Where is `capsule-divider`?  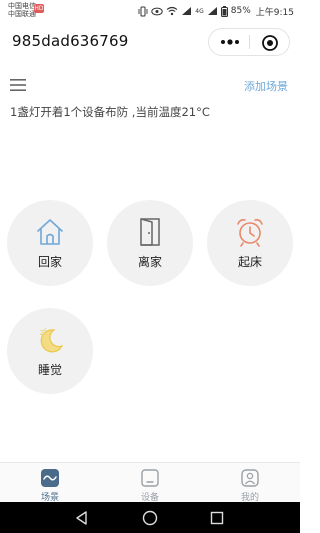
capsule-divider is located at coordinates (249, 42).